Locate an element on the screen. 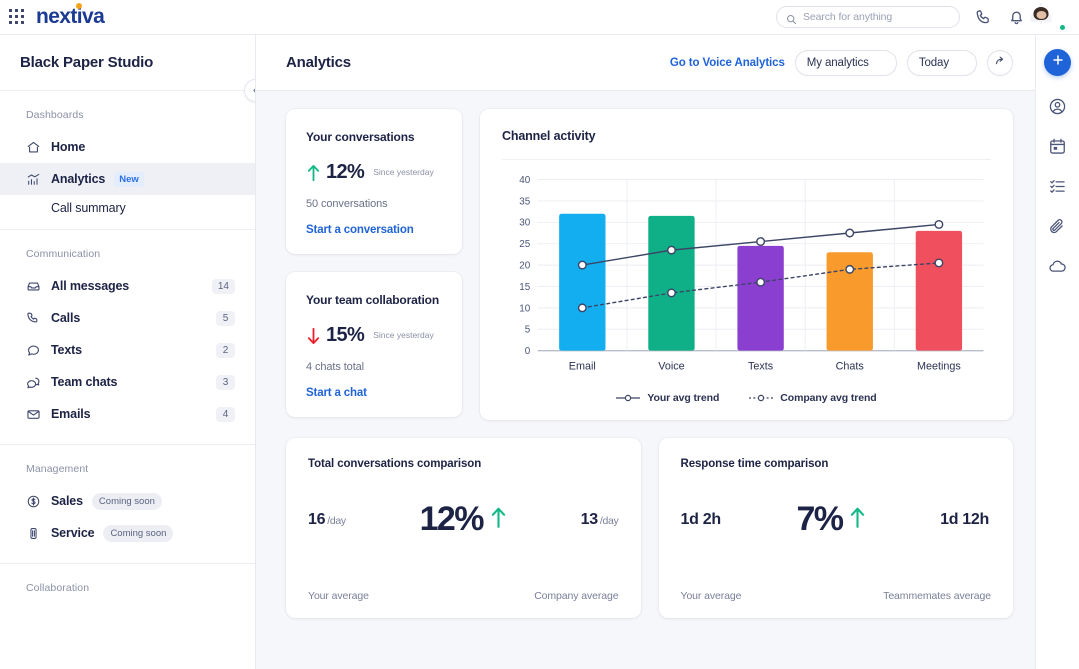  task-list-icon is located at coordinates (1057, 186).